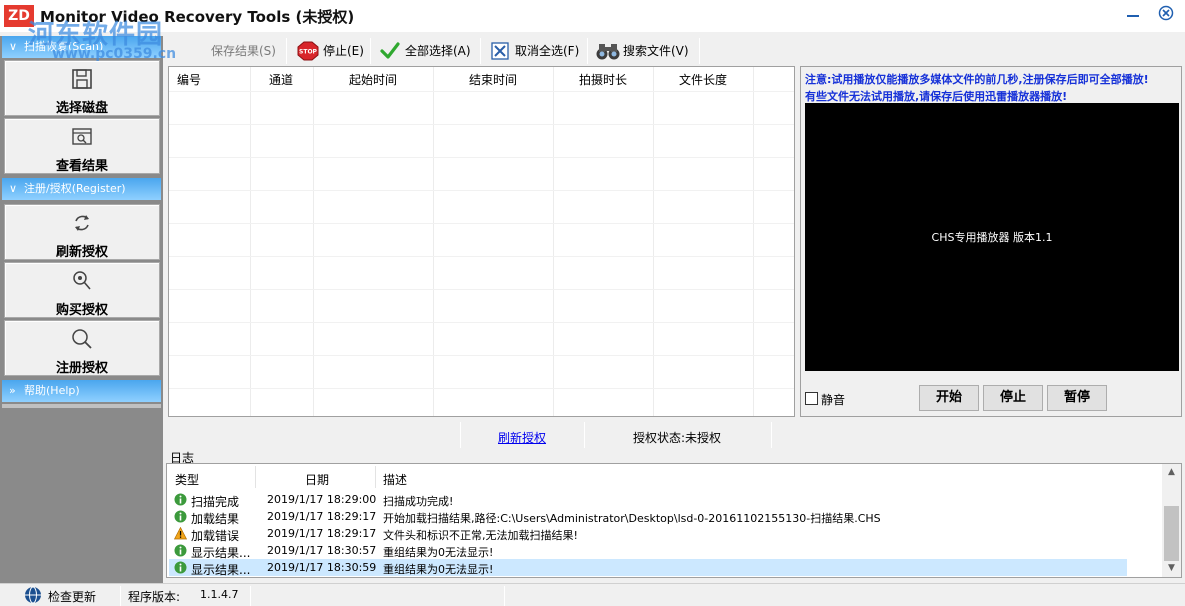 The width and height of the screenshot is (1185, 606). I want to click on scroll-up-icon: ▲, so click(1171, 472).